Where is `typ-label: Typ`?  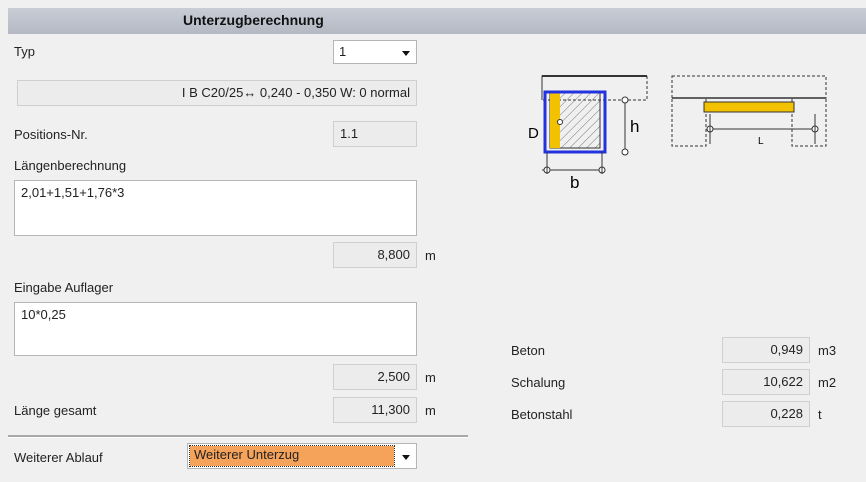
typ-label: Typ is located at coordinates (24, 51).